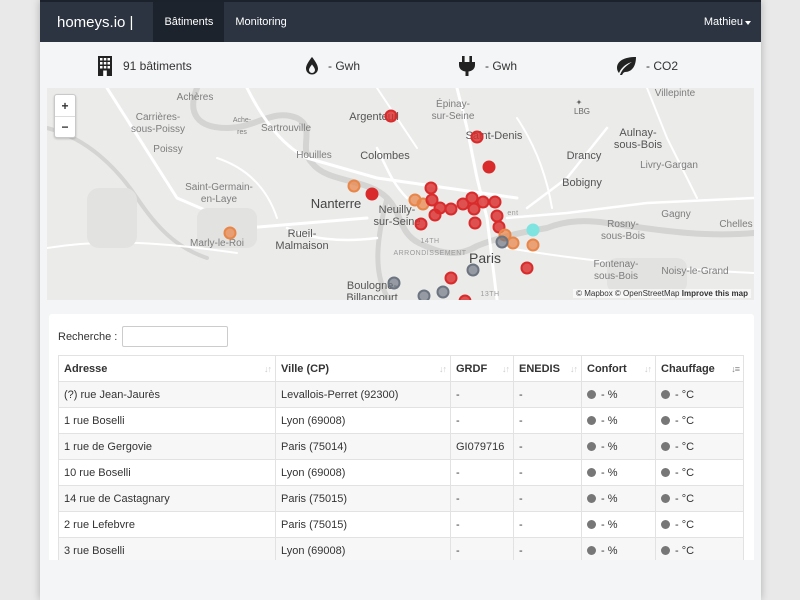 Image resolution: width=800 pixels, height=600 pixels. Describe the element at coordinates (735, 369) in the screenshot. I see `sort-active-icon: ↓≡` at that location.